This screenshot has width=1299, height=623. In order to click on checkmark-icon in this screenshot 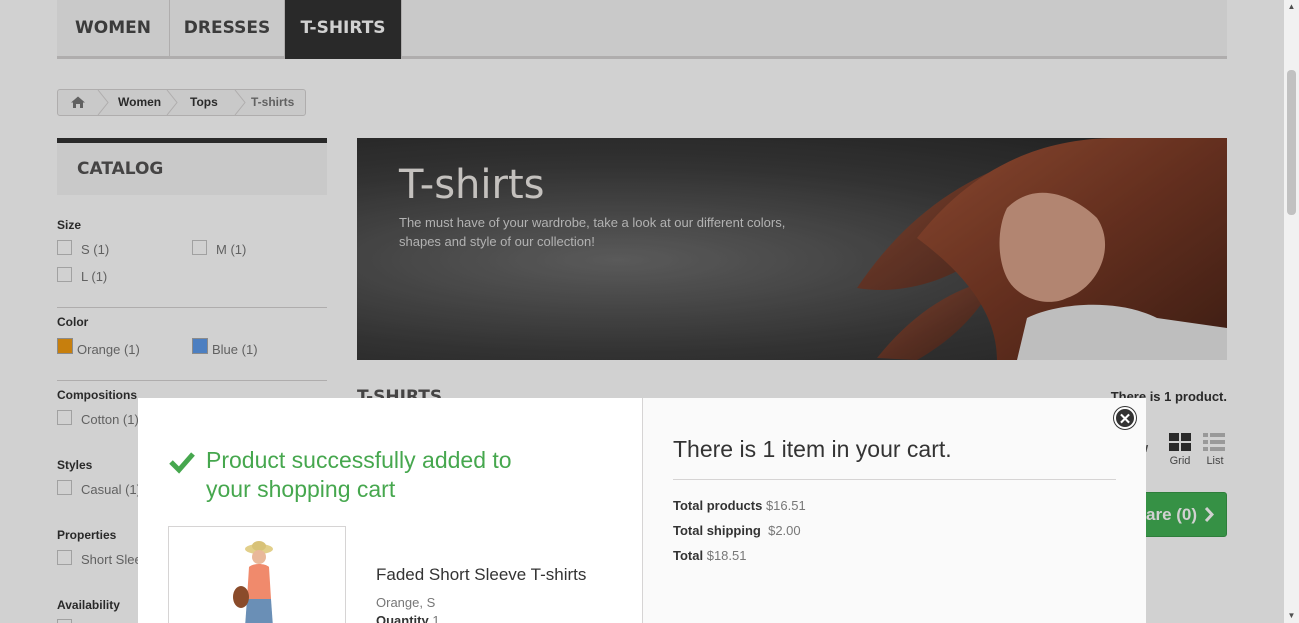, I will do `click(182, 464)`.